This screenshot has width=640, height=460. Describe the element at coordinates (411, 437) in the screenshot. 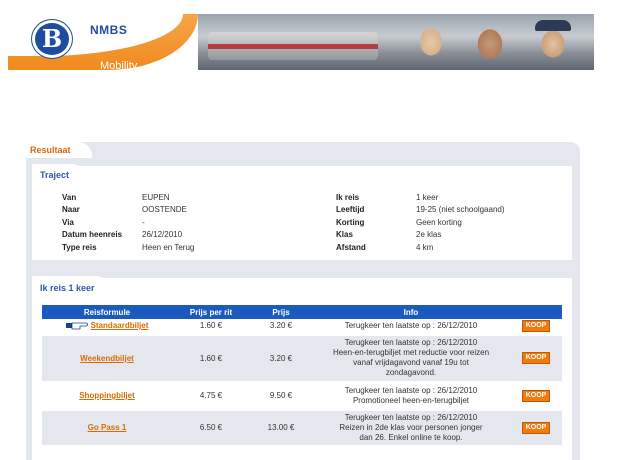

I see `info-line: dan 26. Enkel online te koop.` at that location.